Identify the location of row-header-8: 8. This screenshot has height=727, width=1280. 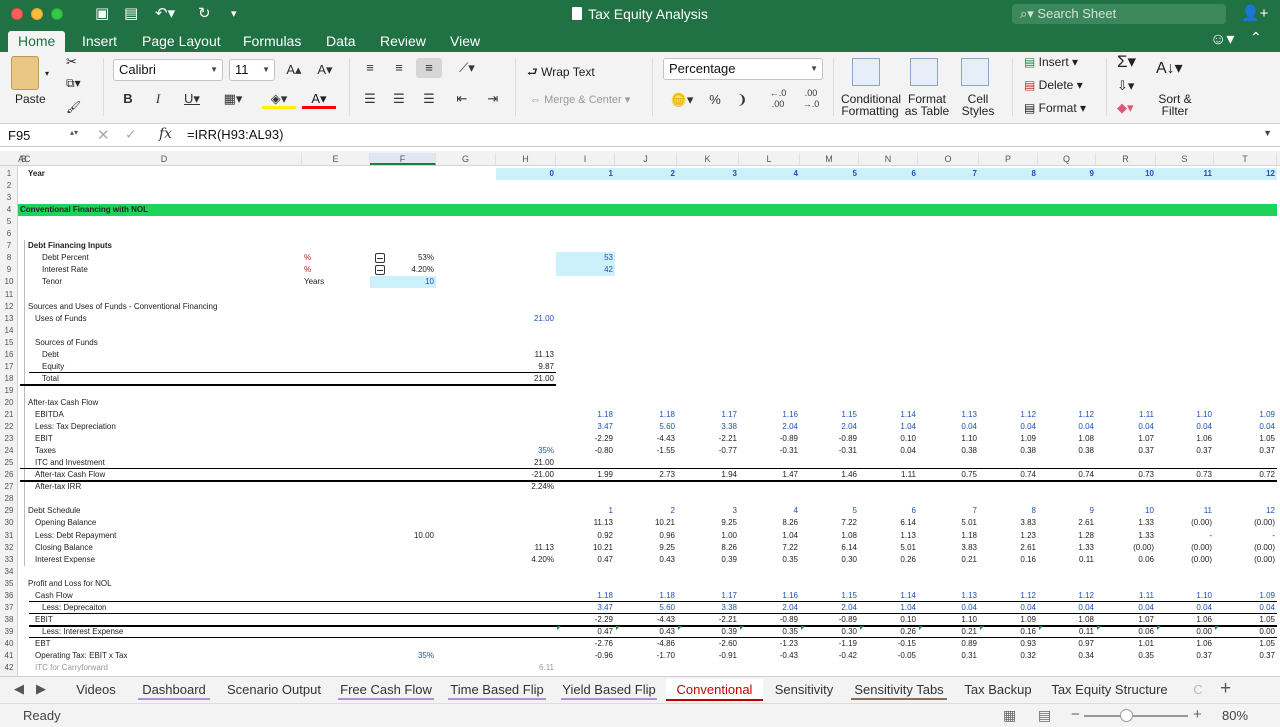
(9, 258).